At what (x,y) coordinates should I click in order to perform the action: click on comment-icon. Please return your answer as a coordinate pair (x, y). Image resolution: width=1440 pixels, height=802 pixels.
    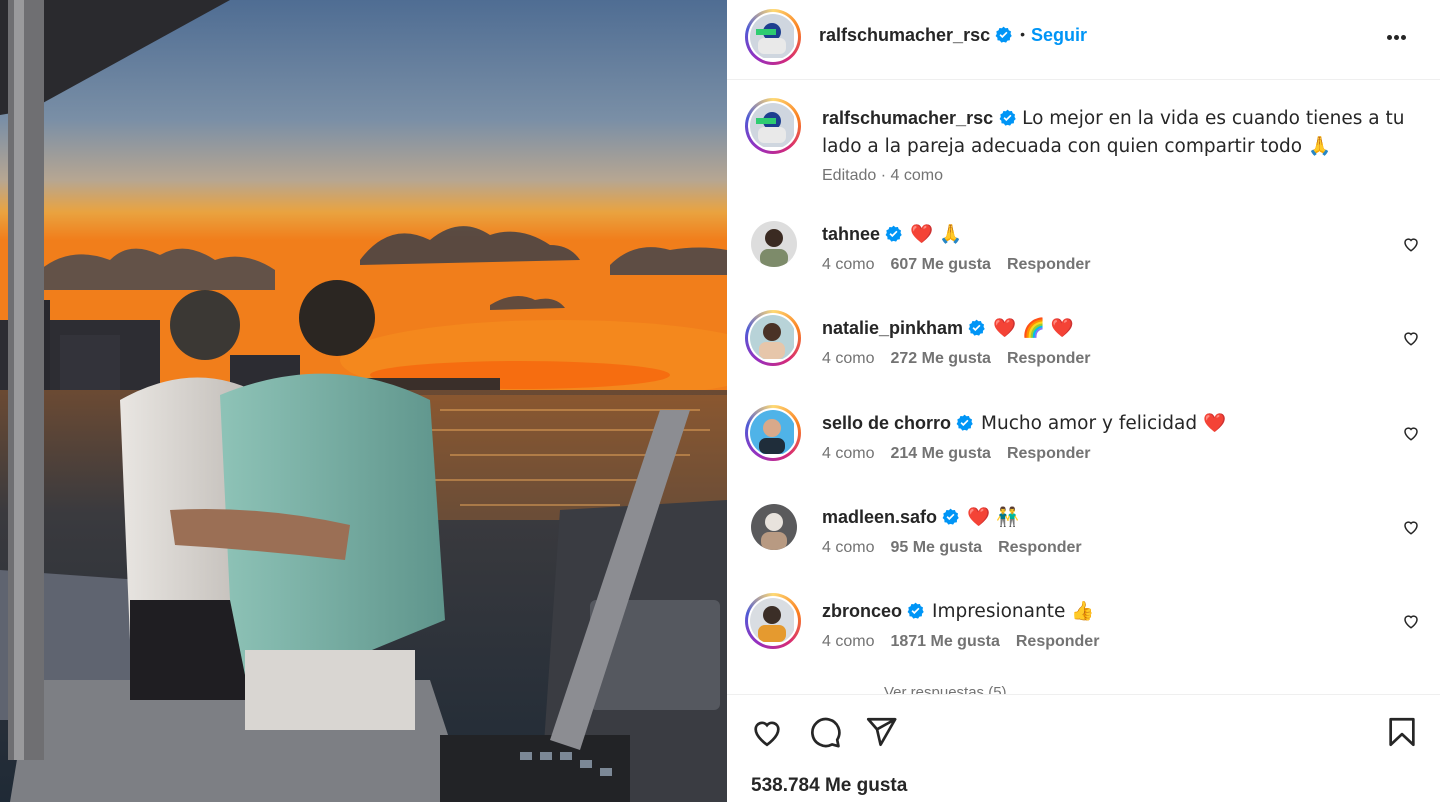
    Looking at the image, I should click on (825, 732).